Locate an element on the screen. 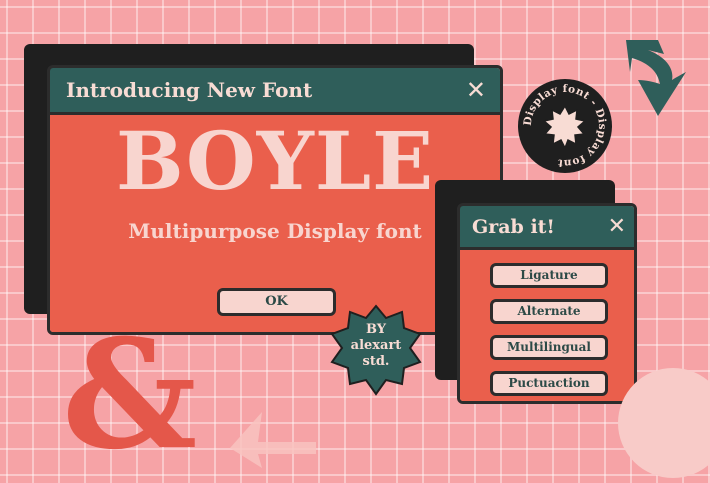 The image size is (710, 483). ampersand-glyph: & is located at coordinates (130, 395).